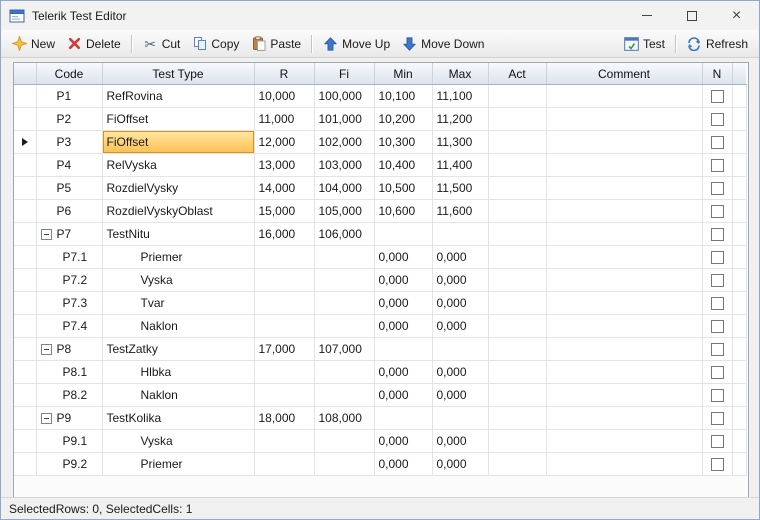 The width and height of the screenshot is (760, 520). What do you see at coordinates (717, 74) in the screenshot?
I see `header-n: N` at bounding box center [717, 74].